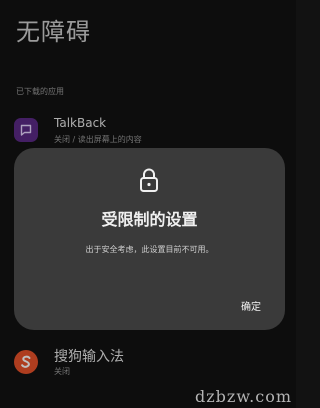 This screenshot has width=320, height=408. I want to click on lock-icon, so click(149, 180).